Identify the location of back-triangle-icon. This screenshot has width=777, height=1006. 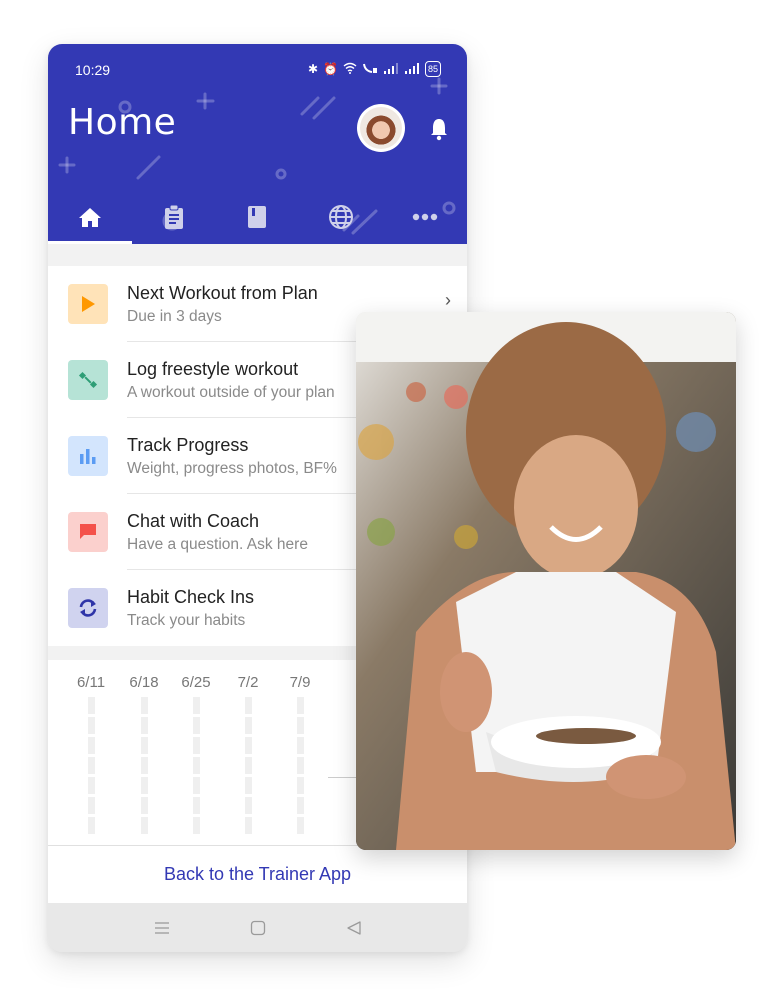
(354, 928).